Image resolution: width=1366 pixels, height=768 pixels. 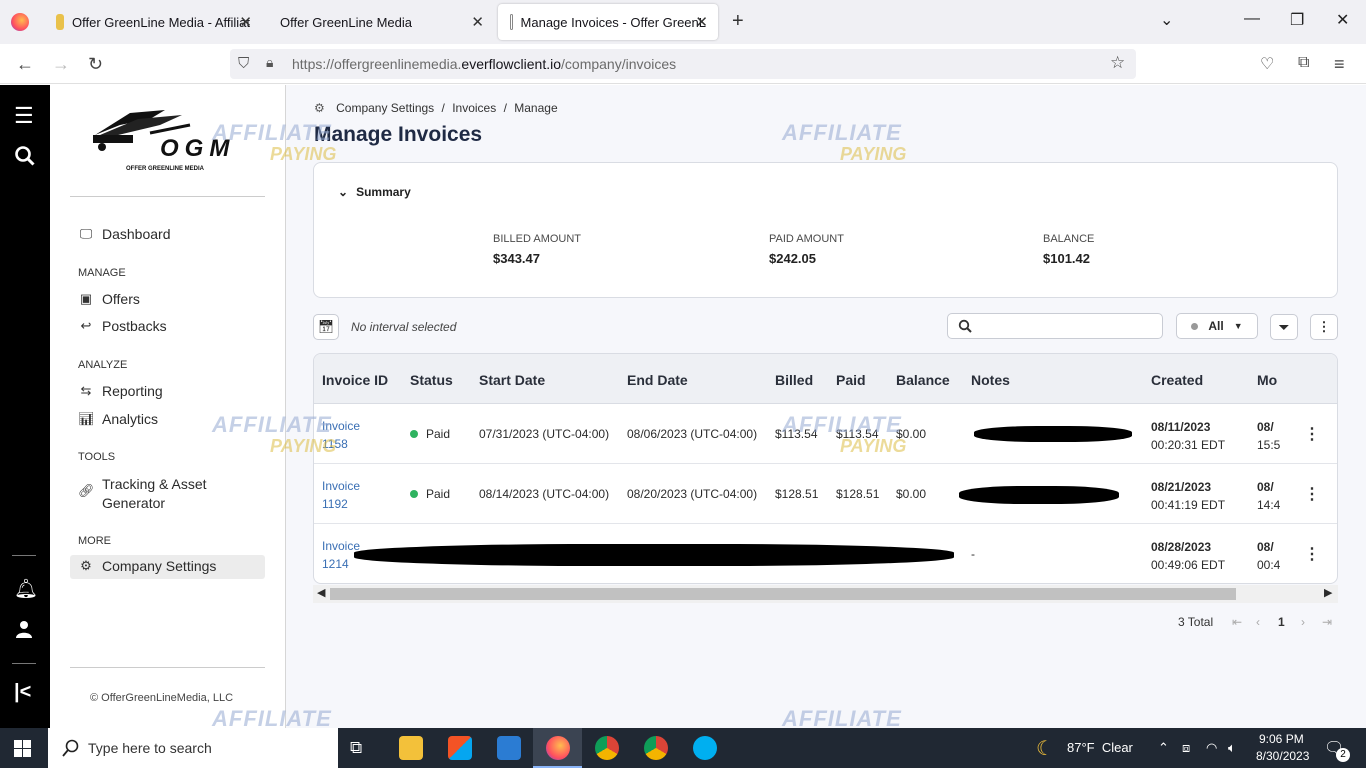 What do you see at coordinates (783, 594) in the screenshot?
I see `scrollbar-thumb` at bounding box center [783, 594].